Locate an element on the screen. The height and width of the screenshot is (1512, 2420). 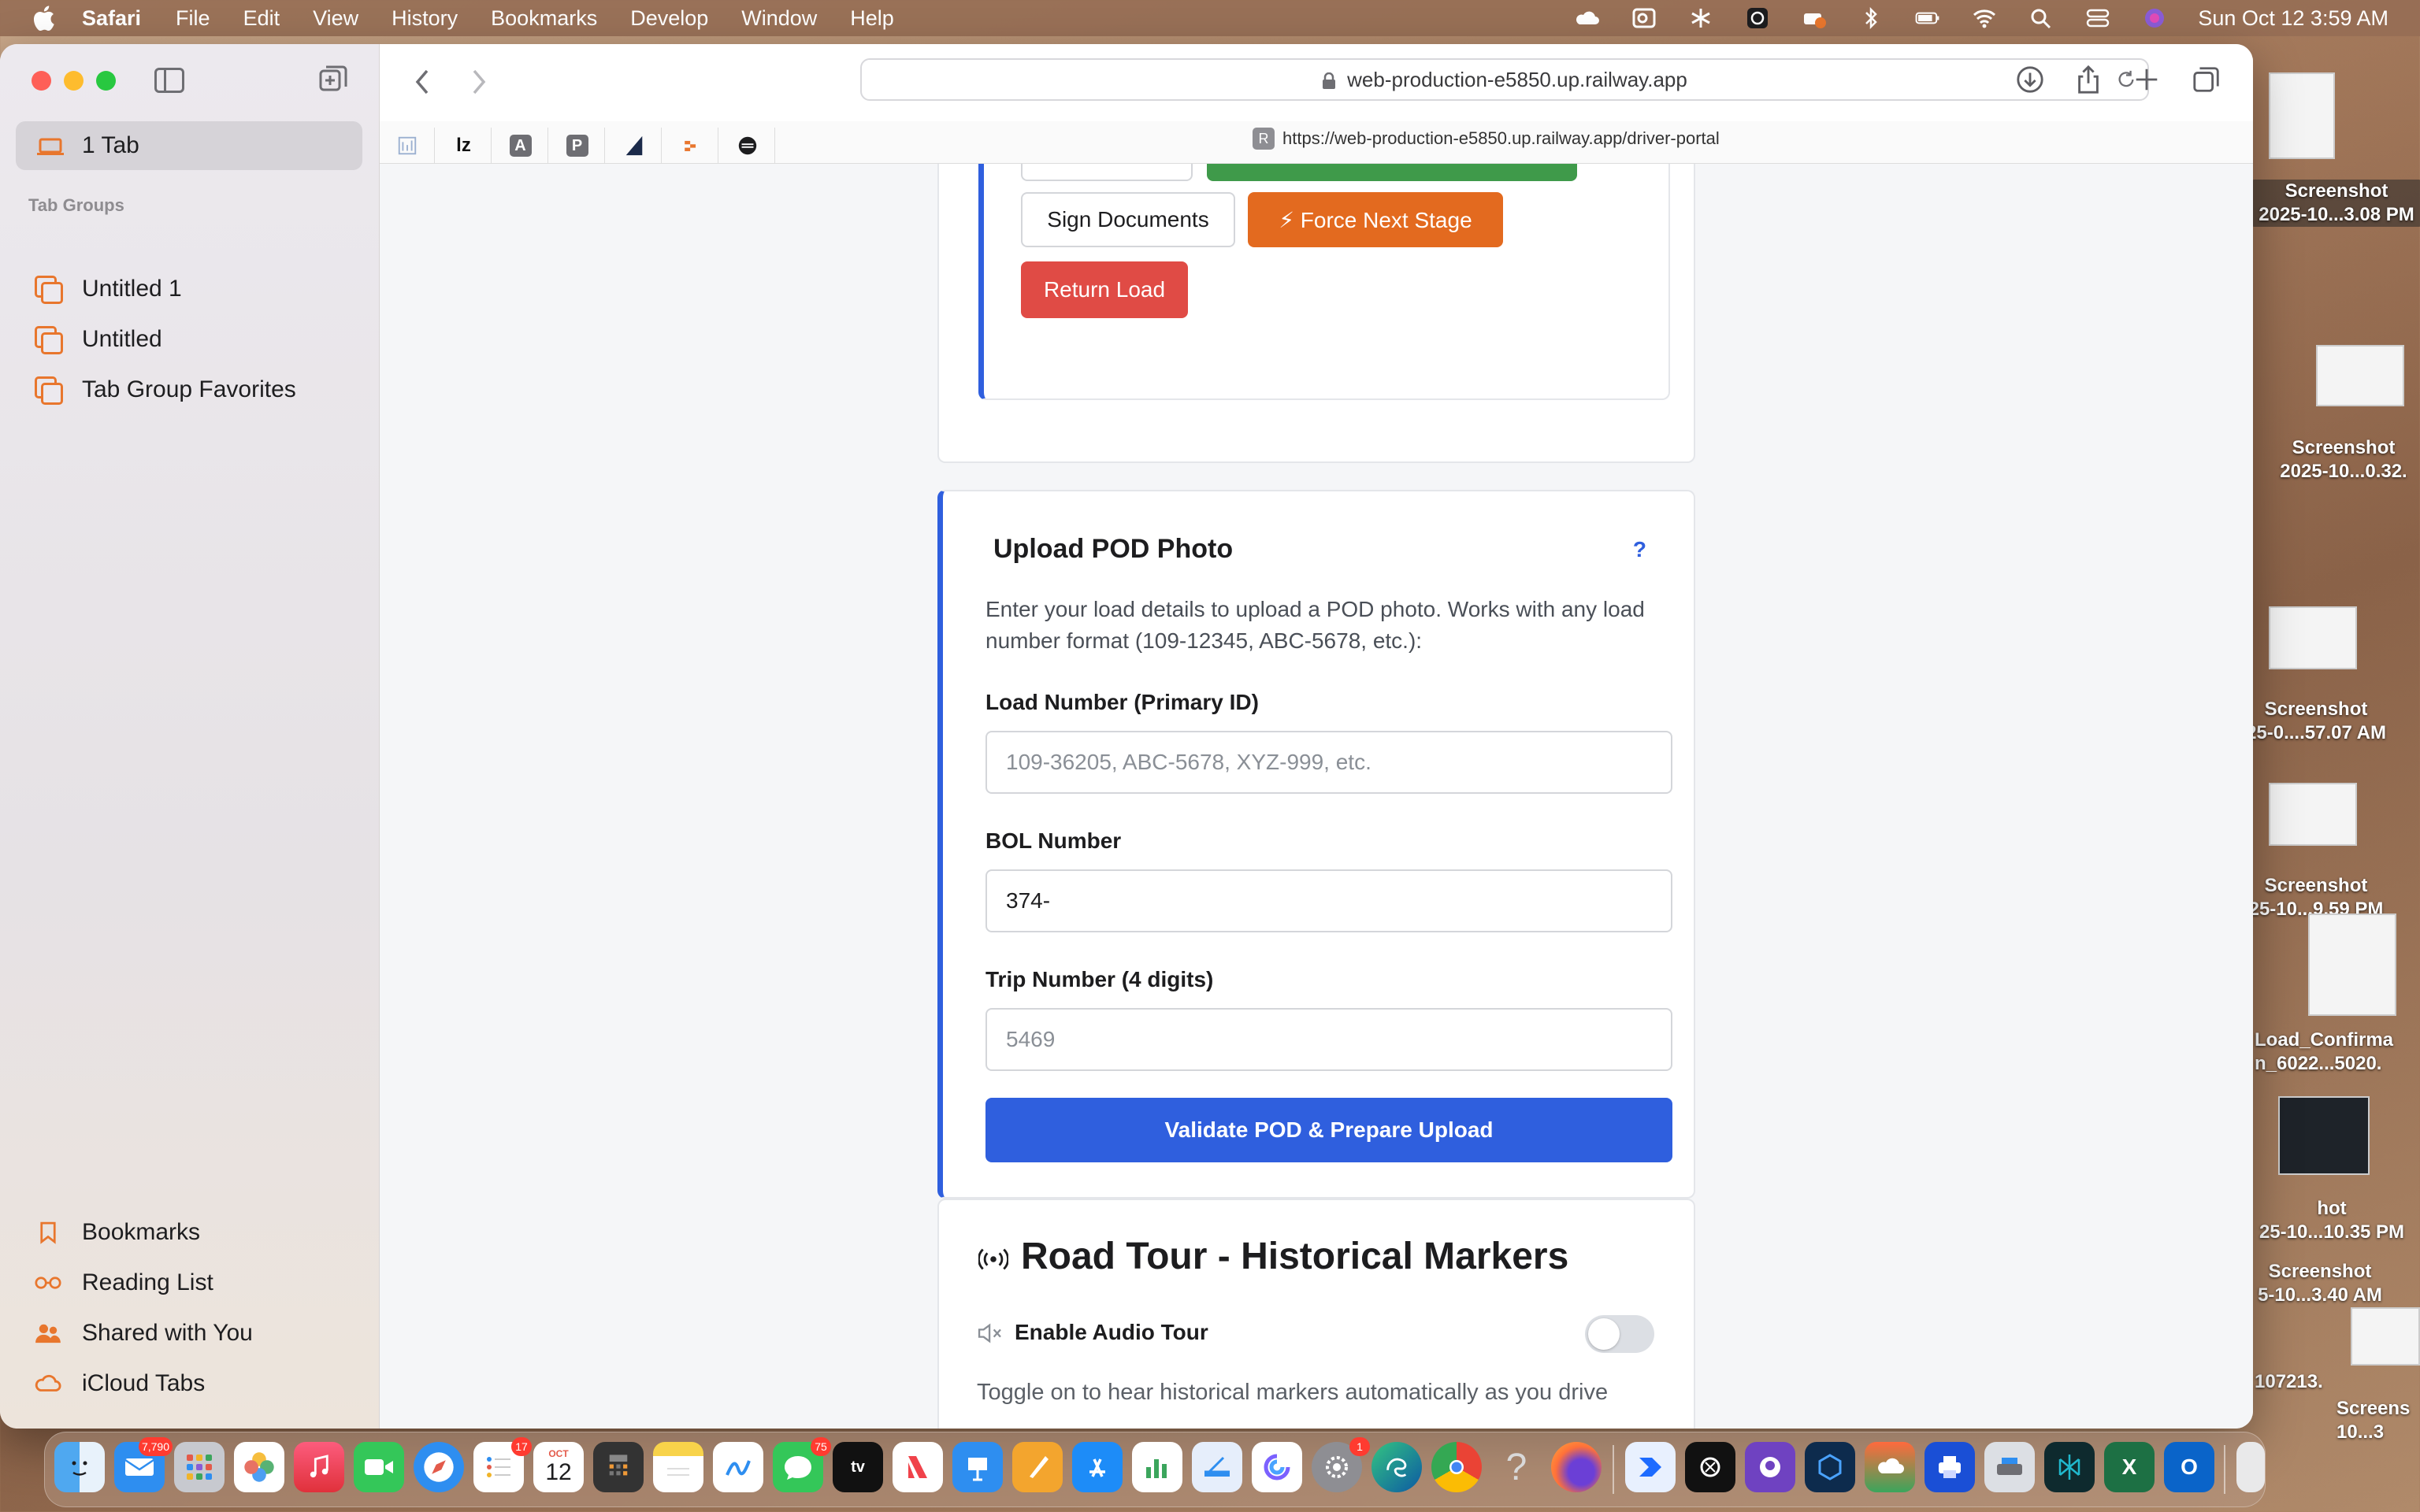
mail-icon: 7,790 is located at coordinates (143, 1464).